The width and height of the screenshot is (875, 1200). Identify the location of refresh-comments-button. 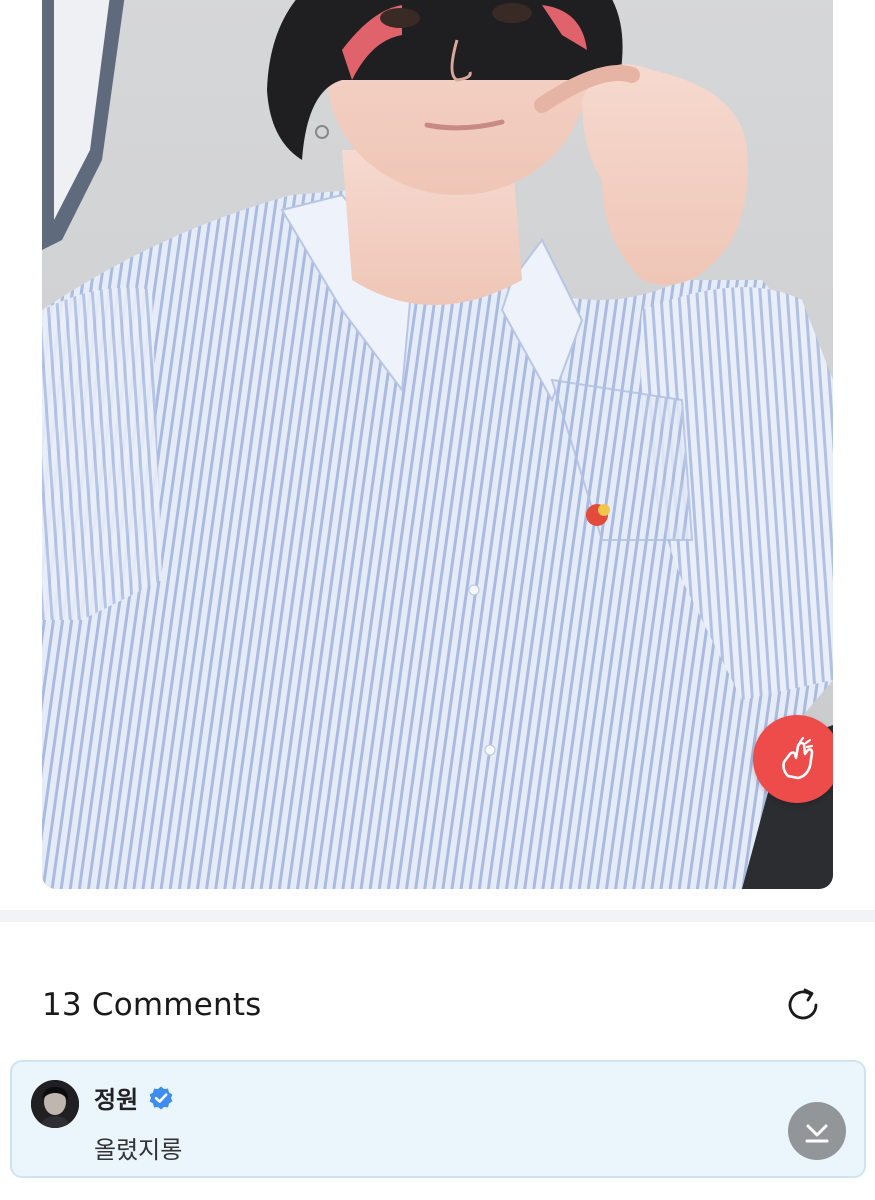
(803, 1005).